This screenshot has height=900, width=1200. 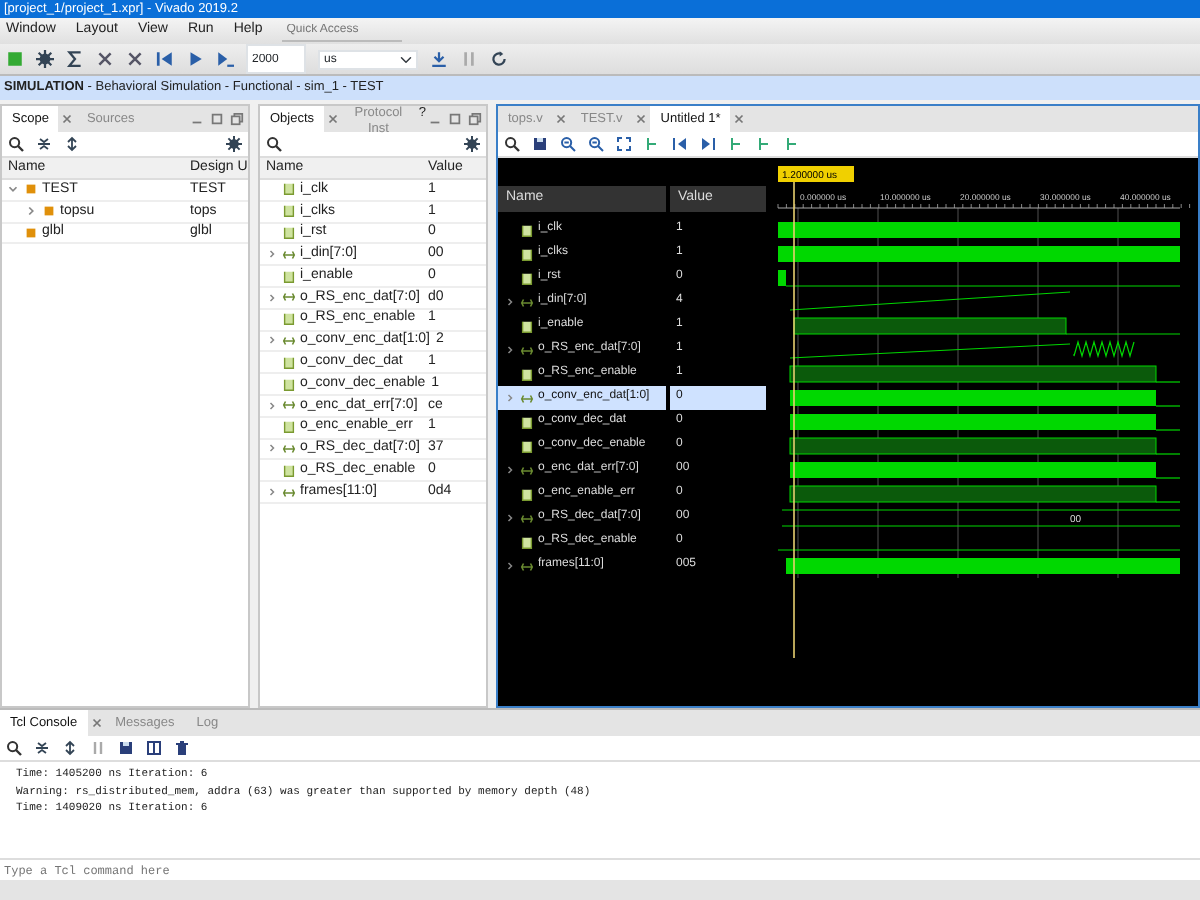 I want to click on zoom-out-icon, so click(x=596, y=144).